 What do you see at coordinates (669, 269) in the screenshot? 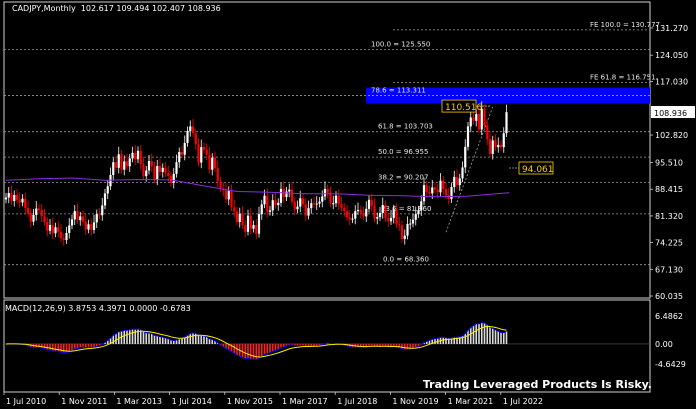
I see `y-tick-label: 67.130` at bounding box center [669, 269].